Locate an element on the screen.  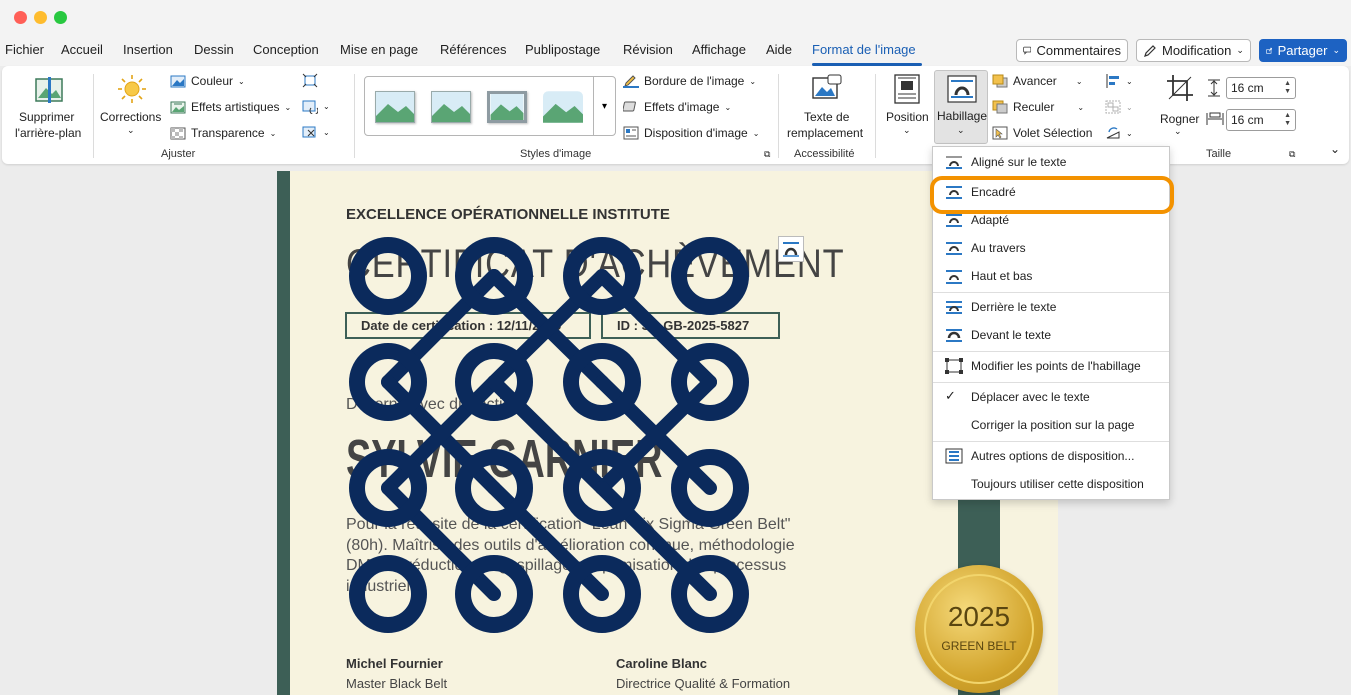
position-icon is located at coordinates (907, 89).